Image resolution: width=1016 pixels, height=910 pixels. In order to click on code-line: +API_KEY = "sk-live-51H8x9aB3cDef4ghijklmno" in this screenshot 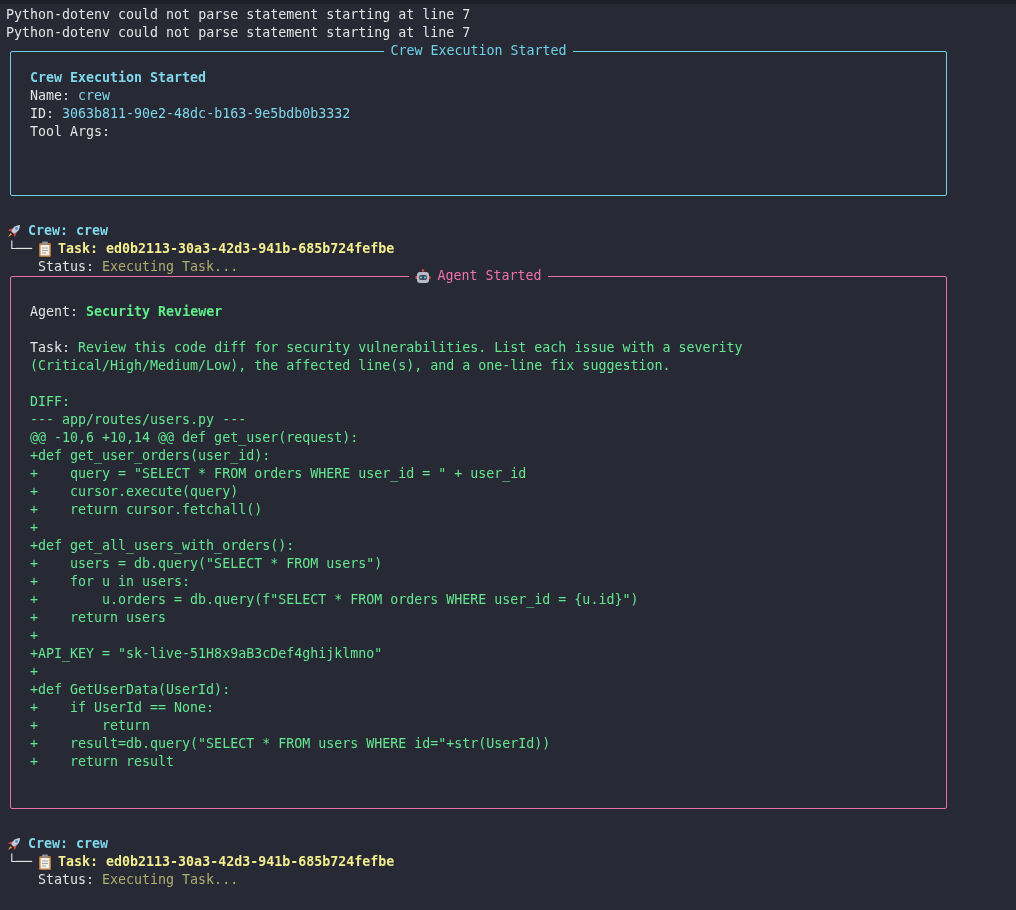, I will do `click(207, 654)`.